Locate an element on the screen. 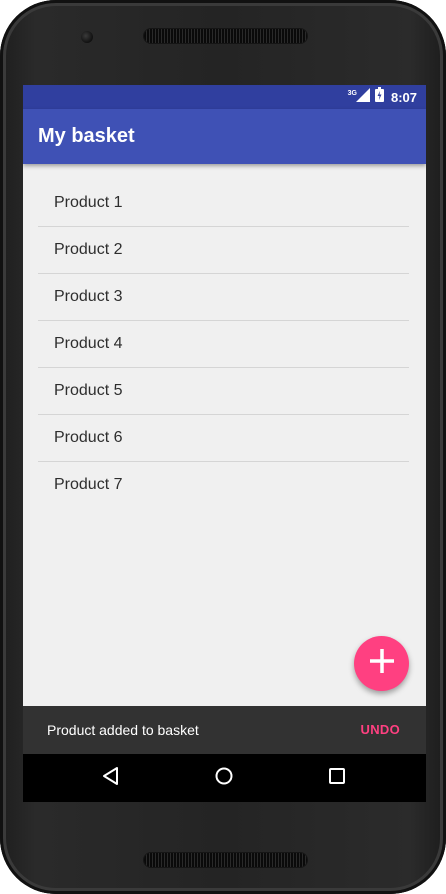 The image size is (446, 894). back-button is located at coordinates (111, 778).